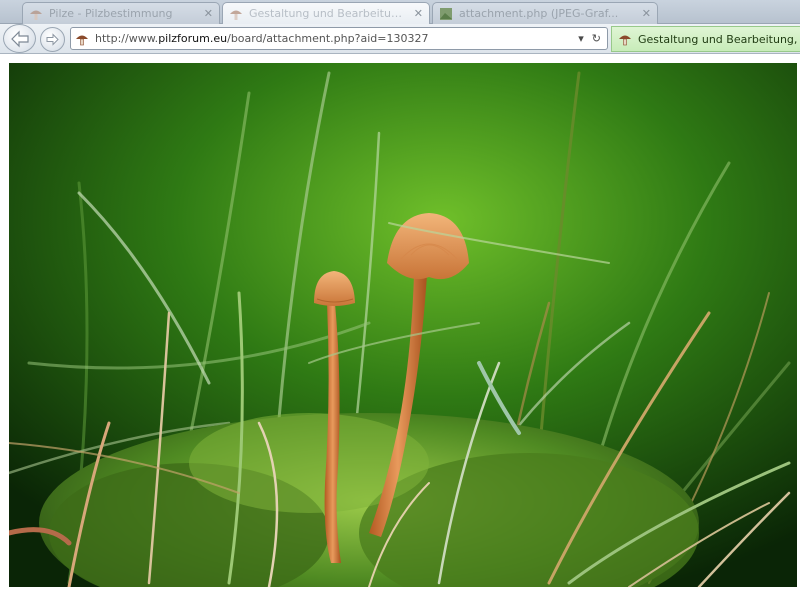  I want to click on tab-pilze: Pilze - Pilzbestimmung ✕, so click(121, 13).